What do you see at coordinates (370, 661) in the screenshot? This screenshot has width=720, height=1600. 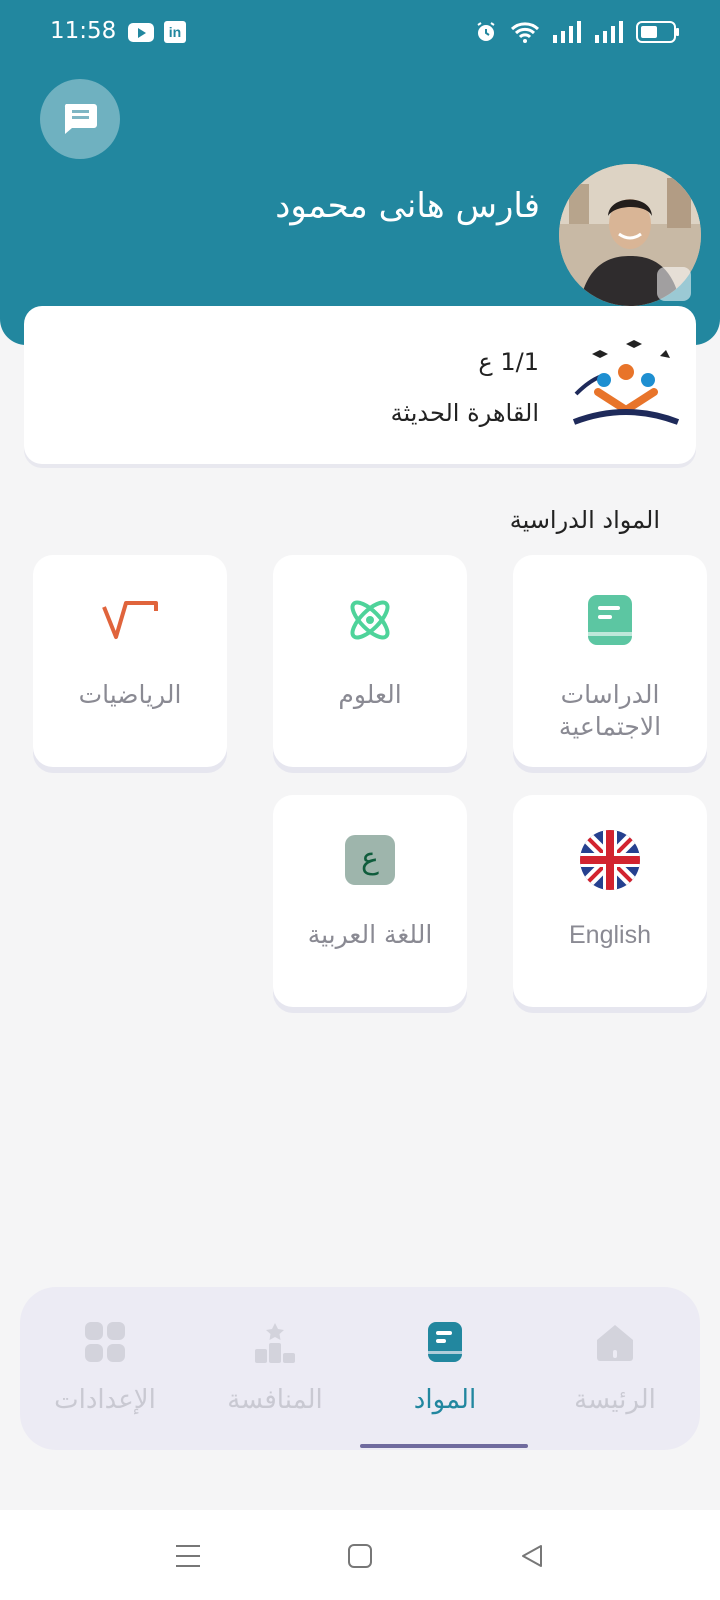 I see `subject-card-science: العلوم` at bounding box center [370, 661].